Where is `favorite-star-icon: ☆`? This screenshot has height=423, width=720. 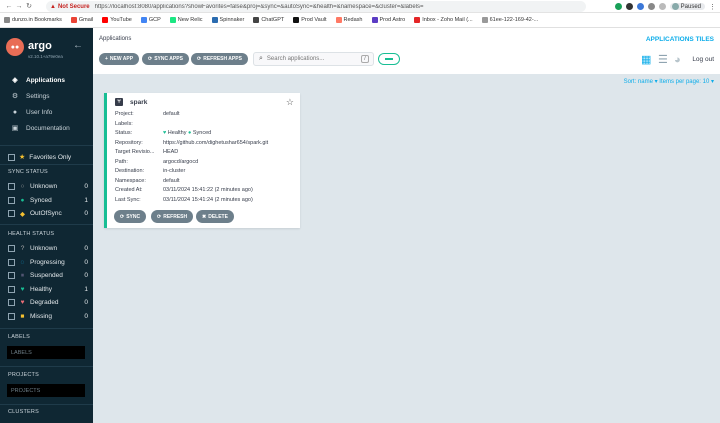
favorite-star-icon: ☆ is located at coordinates (290, 102).